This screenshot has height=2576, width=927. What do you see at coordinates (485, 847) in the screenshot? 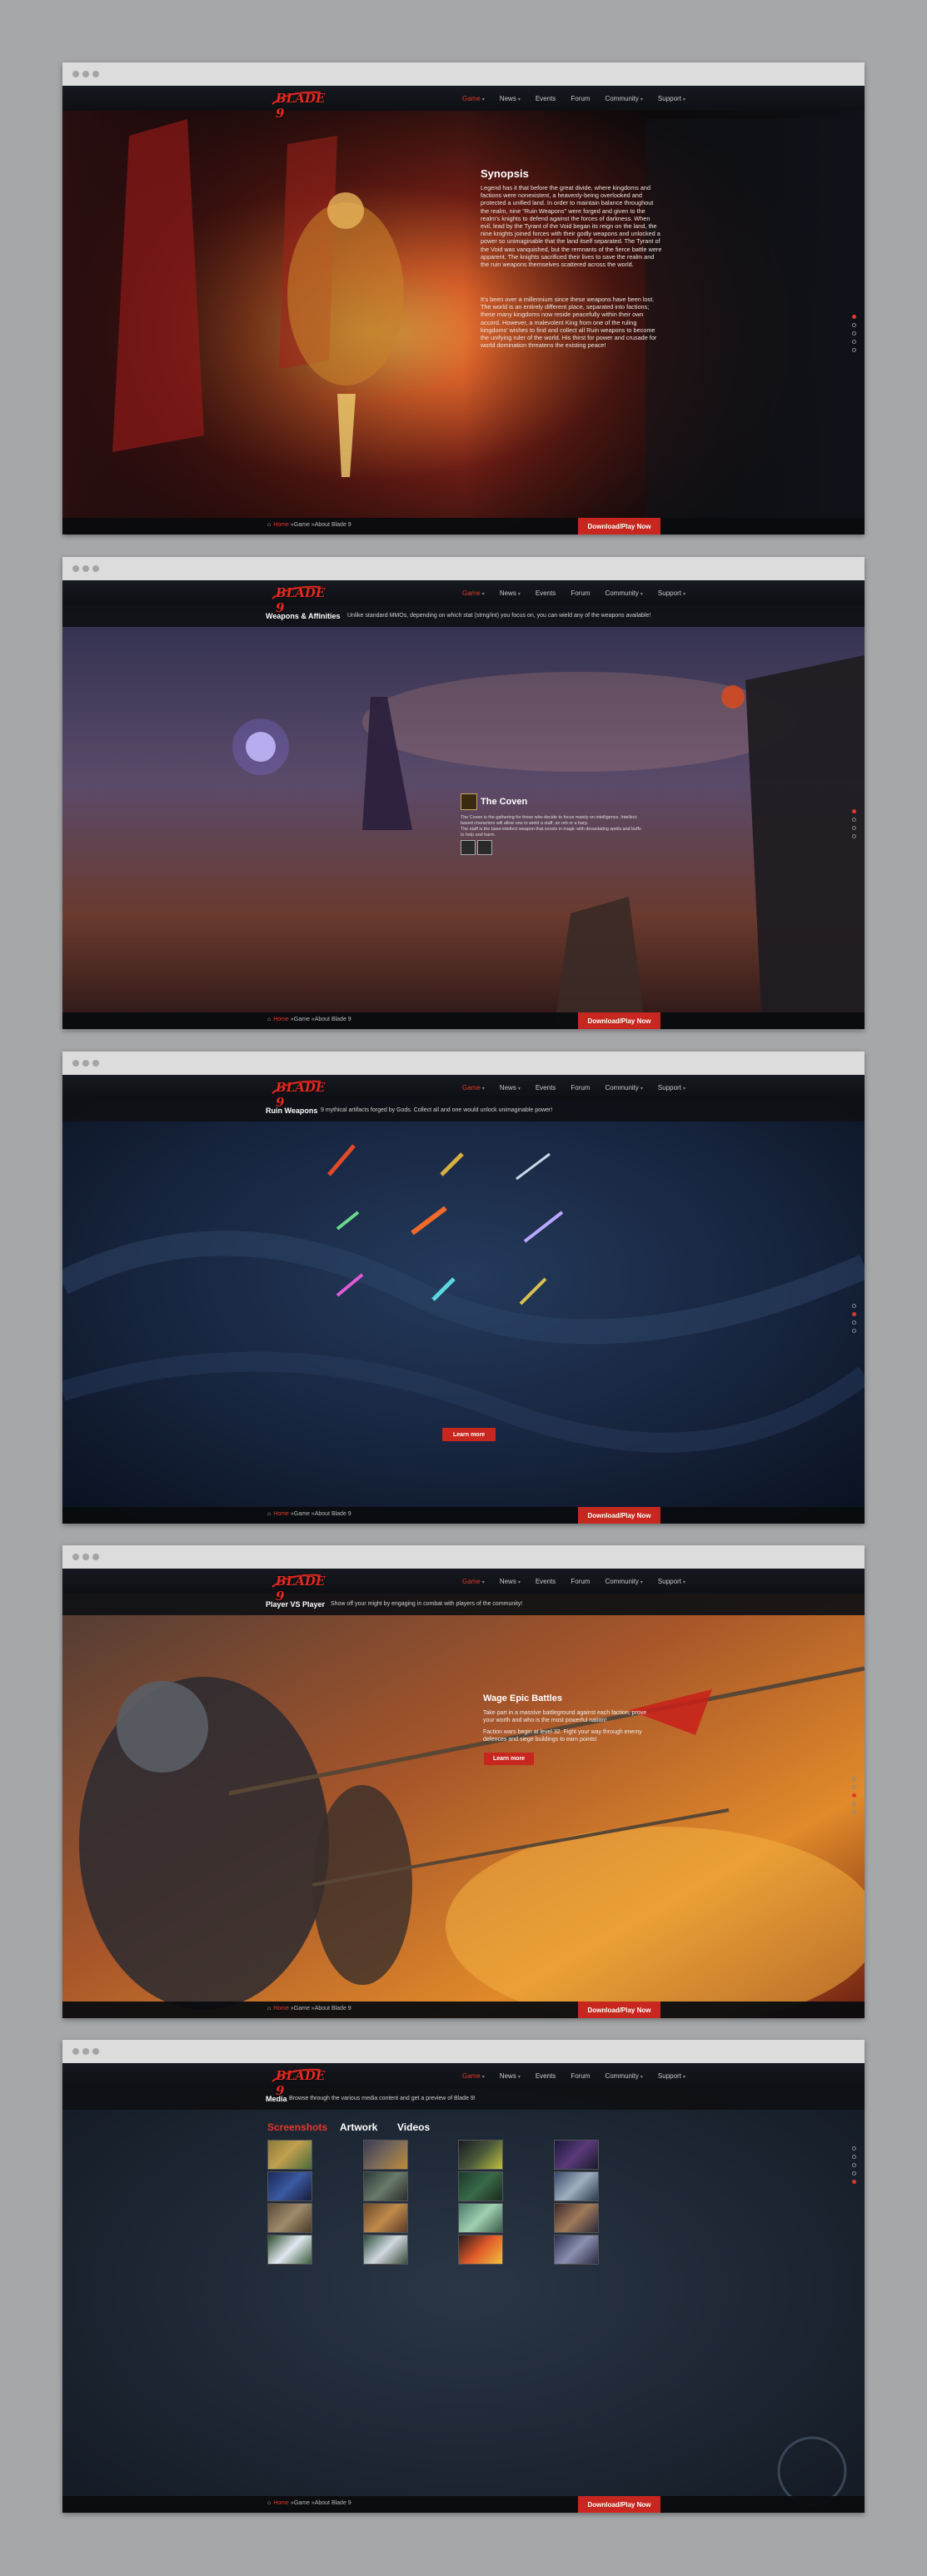
I see `orb-weapon-icon` at bounding box center [485, 847].